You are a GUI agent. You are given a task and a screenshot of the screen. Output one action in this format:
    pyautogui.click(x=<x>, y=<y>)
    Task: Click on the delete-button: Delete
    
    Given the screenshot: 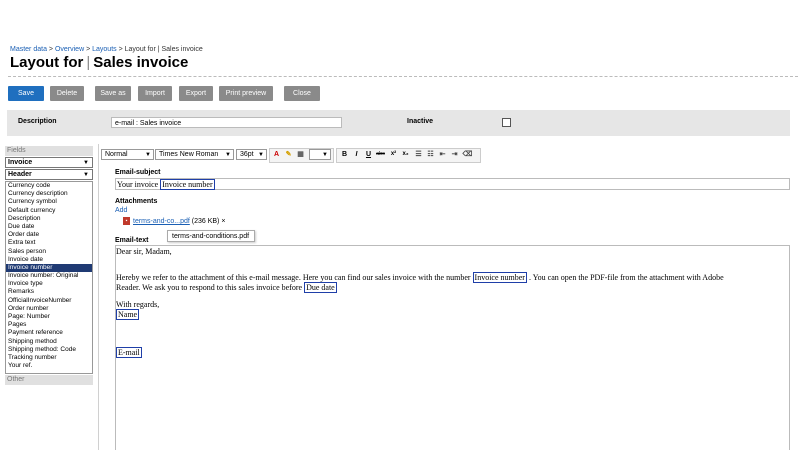 What is the action you would take?
    pyautogui.click(x=67, y=93)
    